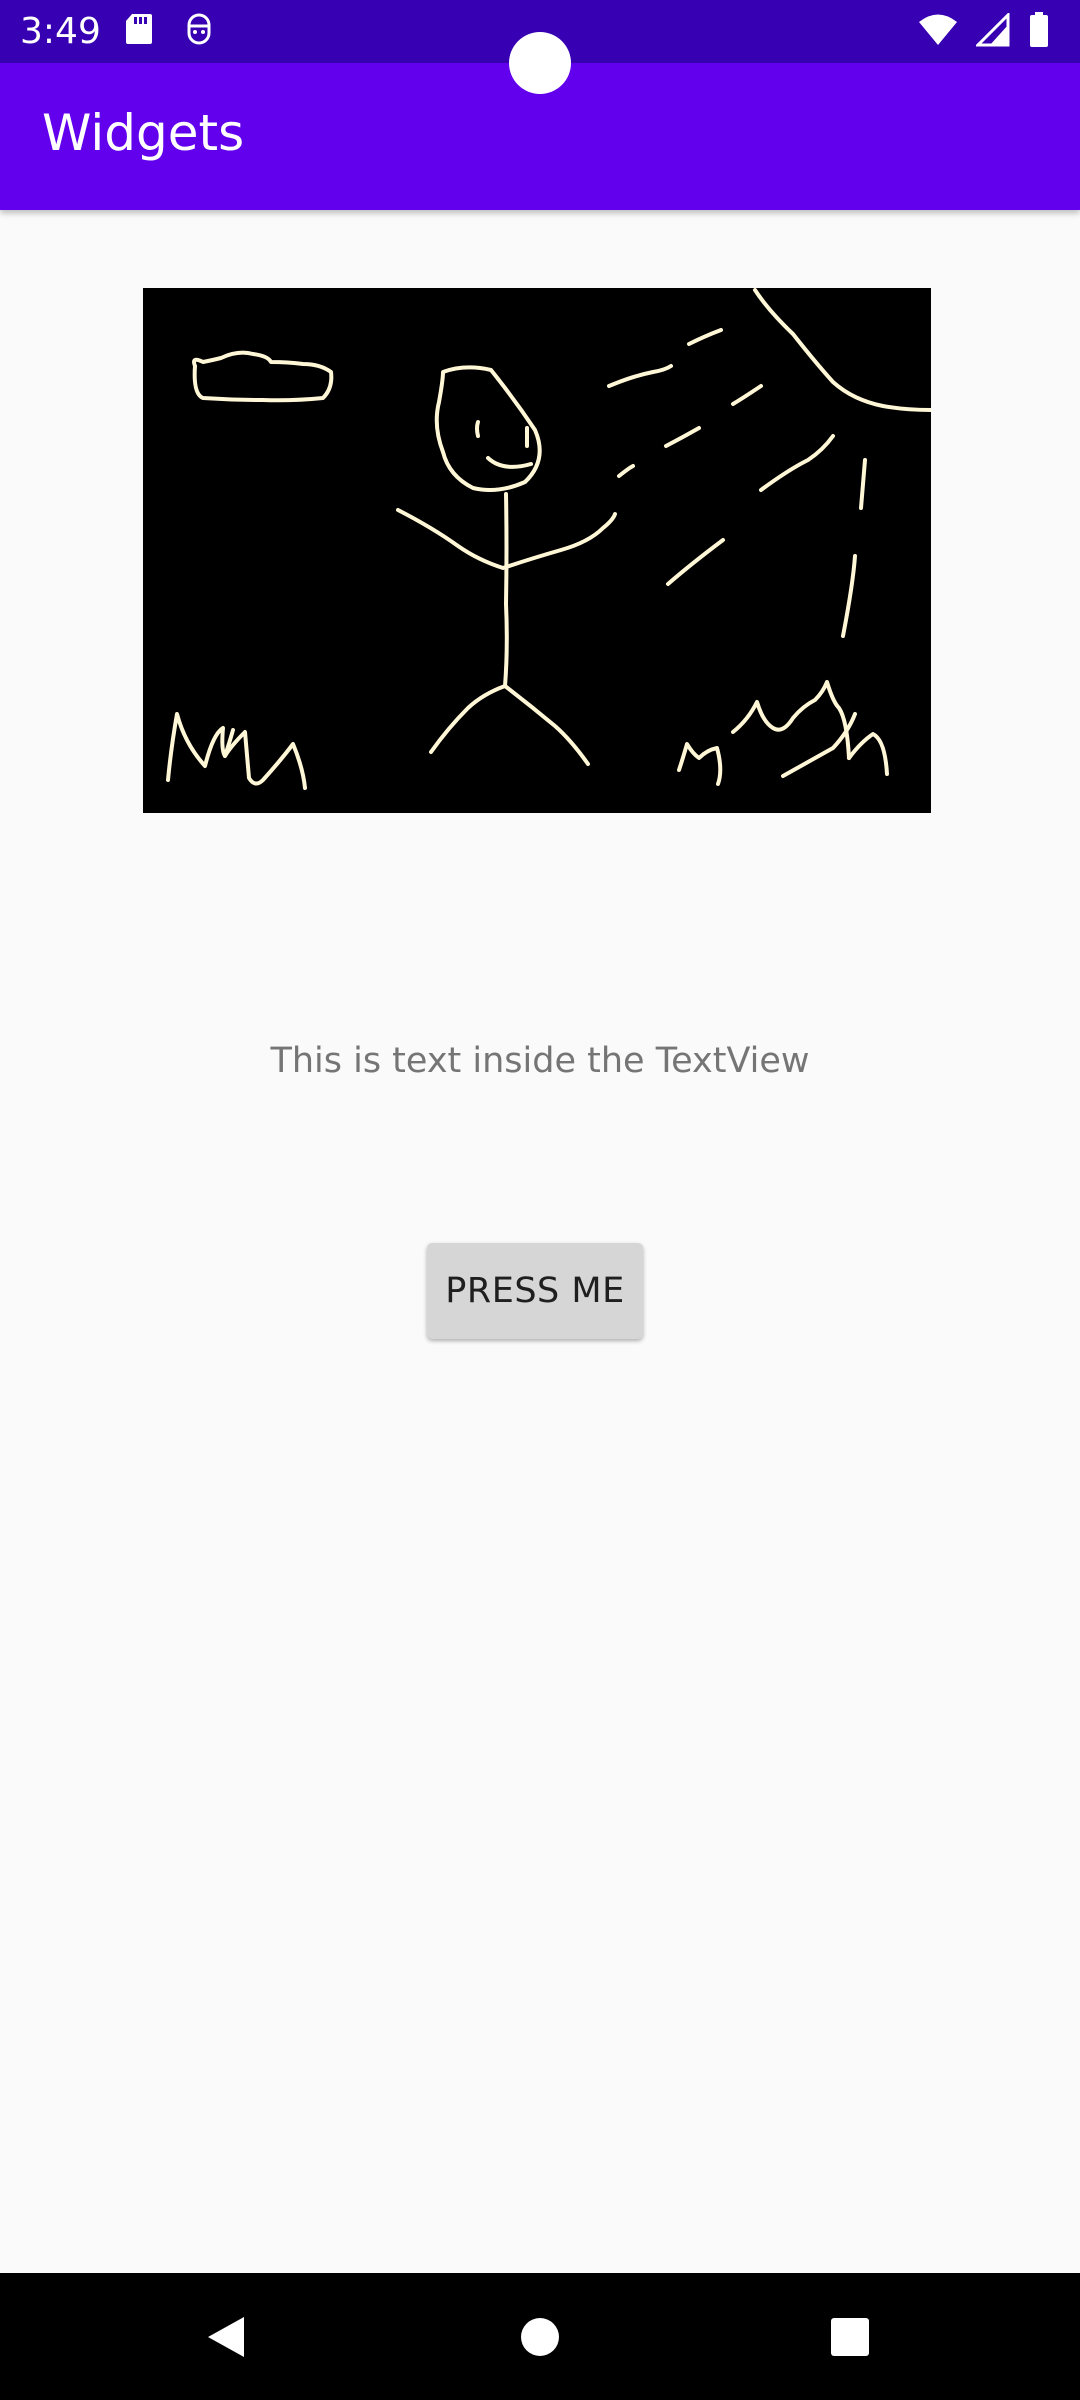 This screenshot has width=1080, height=2400. I want to click on navigation-bar, so click(540, 2336).